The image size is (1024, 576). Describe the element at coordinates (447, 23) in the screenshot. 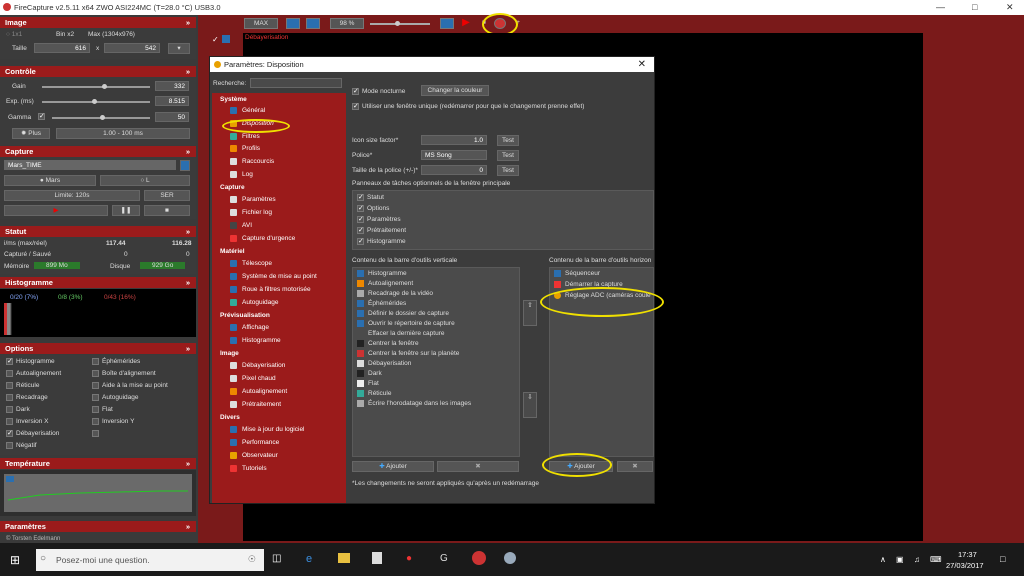

I see `sequencer-icon` at that location.